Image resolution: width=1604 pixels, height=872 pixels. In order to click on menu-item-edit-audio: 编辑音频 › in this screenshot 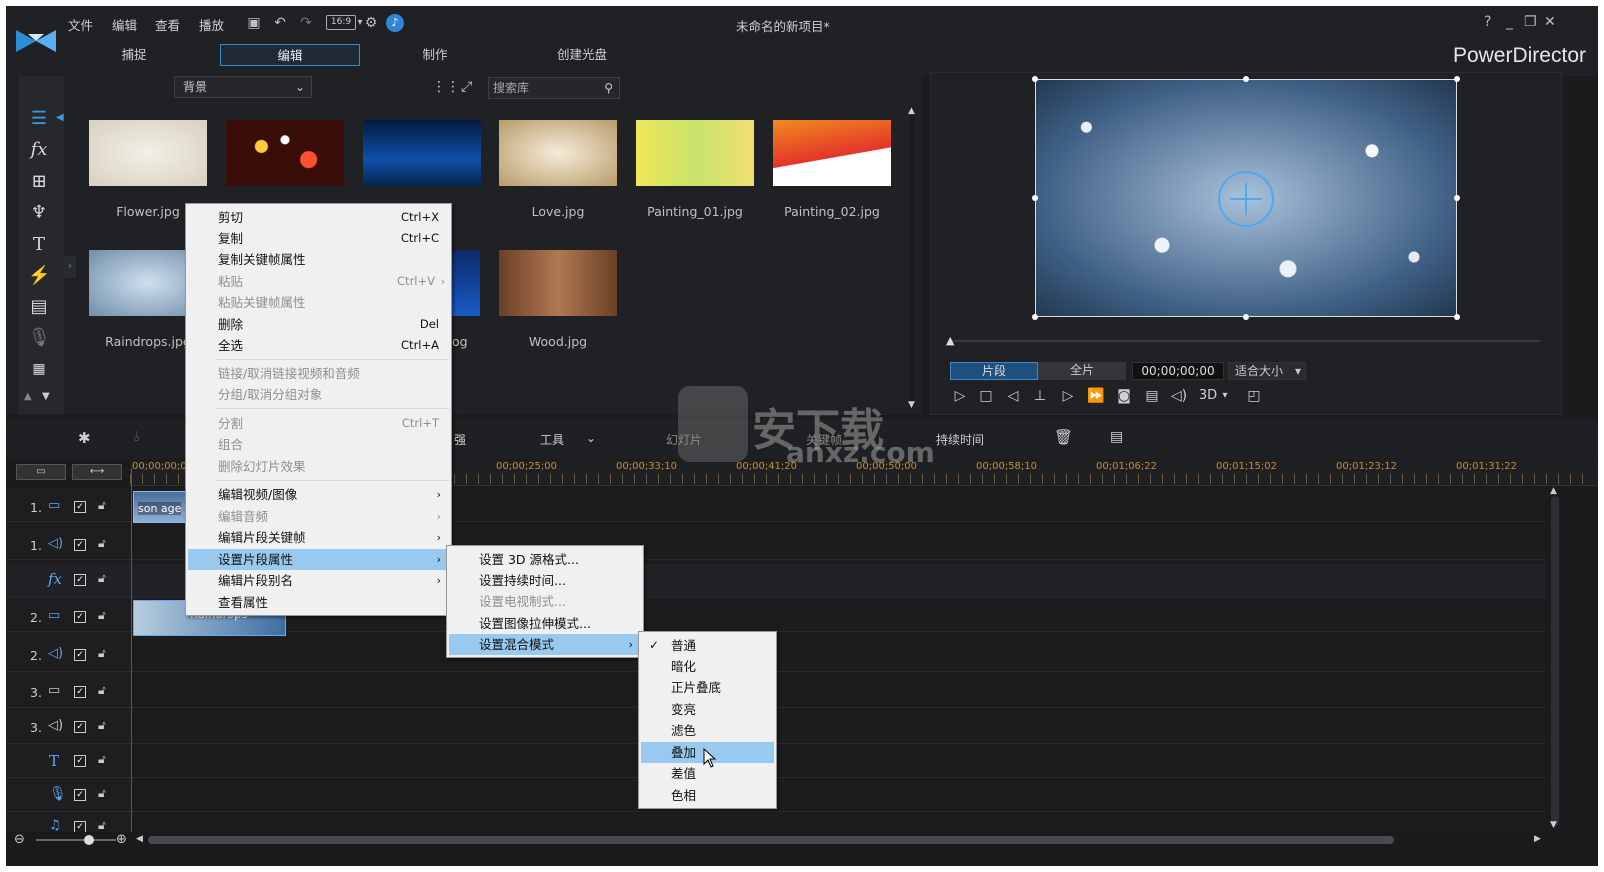, I will do `click(318, 516)`.